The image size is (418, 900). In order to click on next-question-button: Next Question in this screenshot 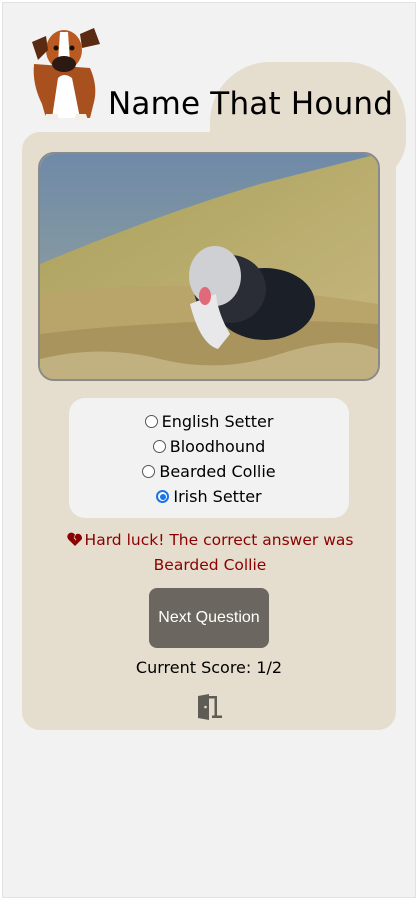, I will do `click(209, 618)`.